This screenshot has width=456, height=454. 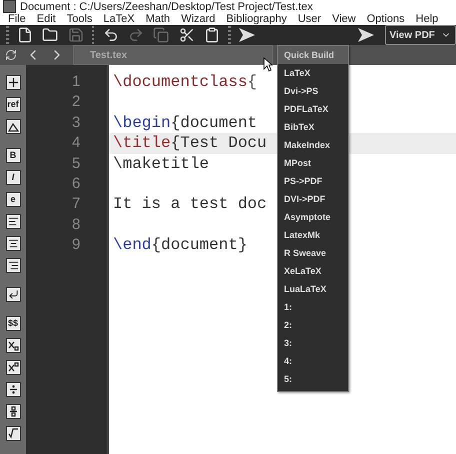 What do you see at coordinates (13, 265) in the screenshot?
I see `align-right-icon` at bounding box center [13, 265].